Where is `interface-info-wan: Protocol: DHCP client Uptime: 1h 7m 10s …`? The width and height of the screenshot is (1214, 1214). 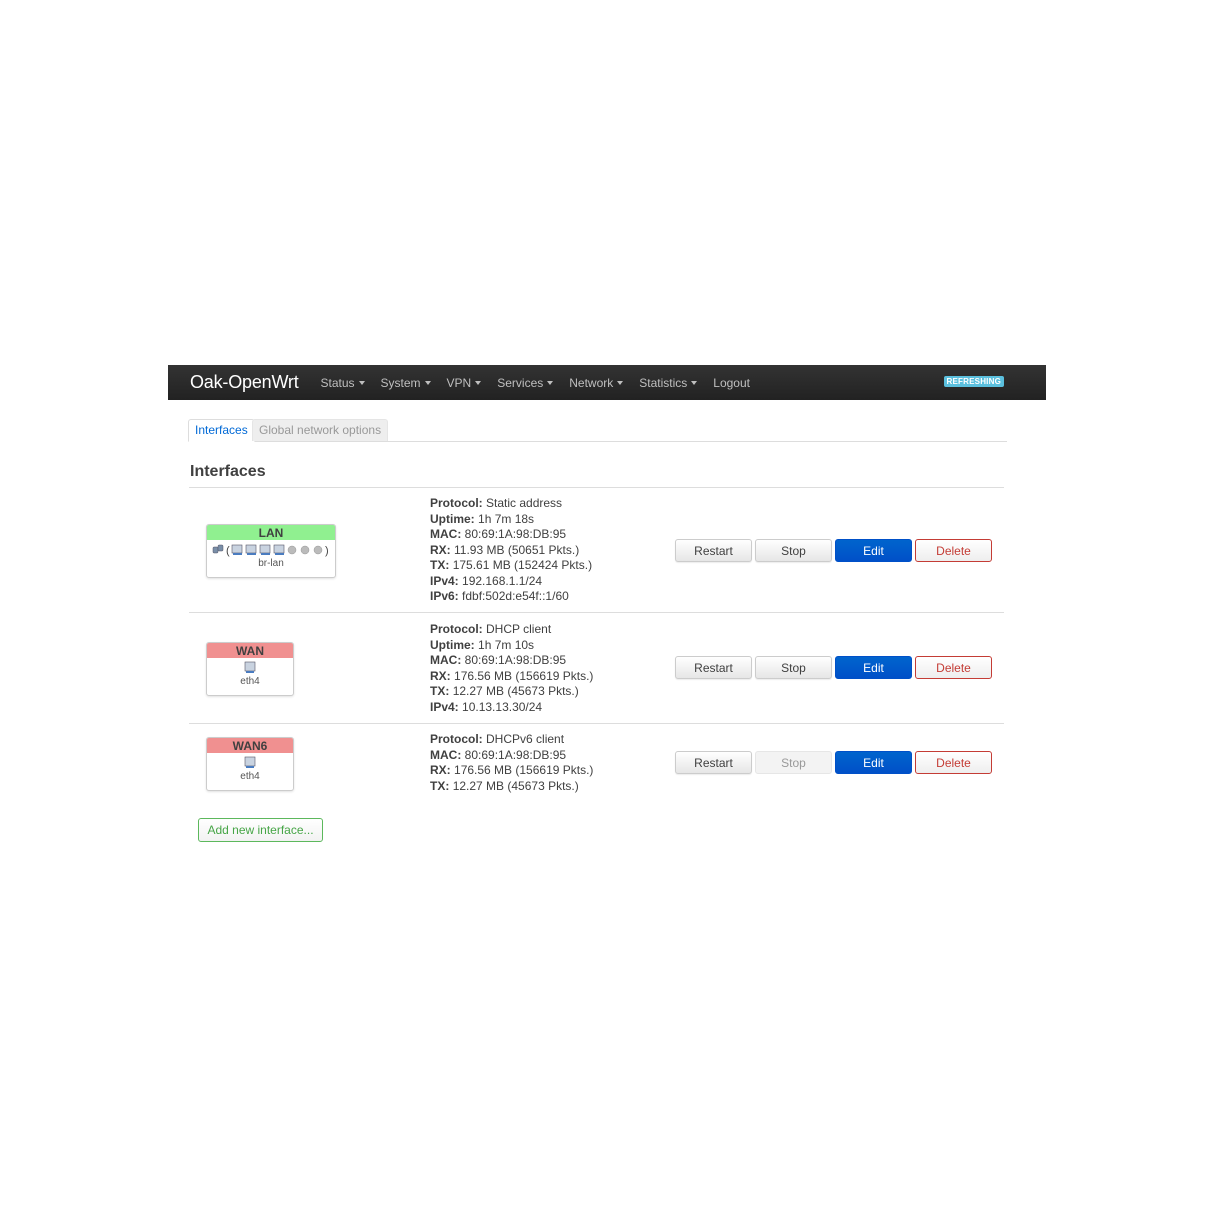 interface-info-wan: Protocol: DHCP client Uptime: 1h 7m 10s … is located at coordinates (511, 668).